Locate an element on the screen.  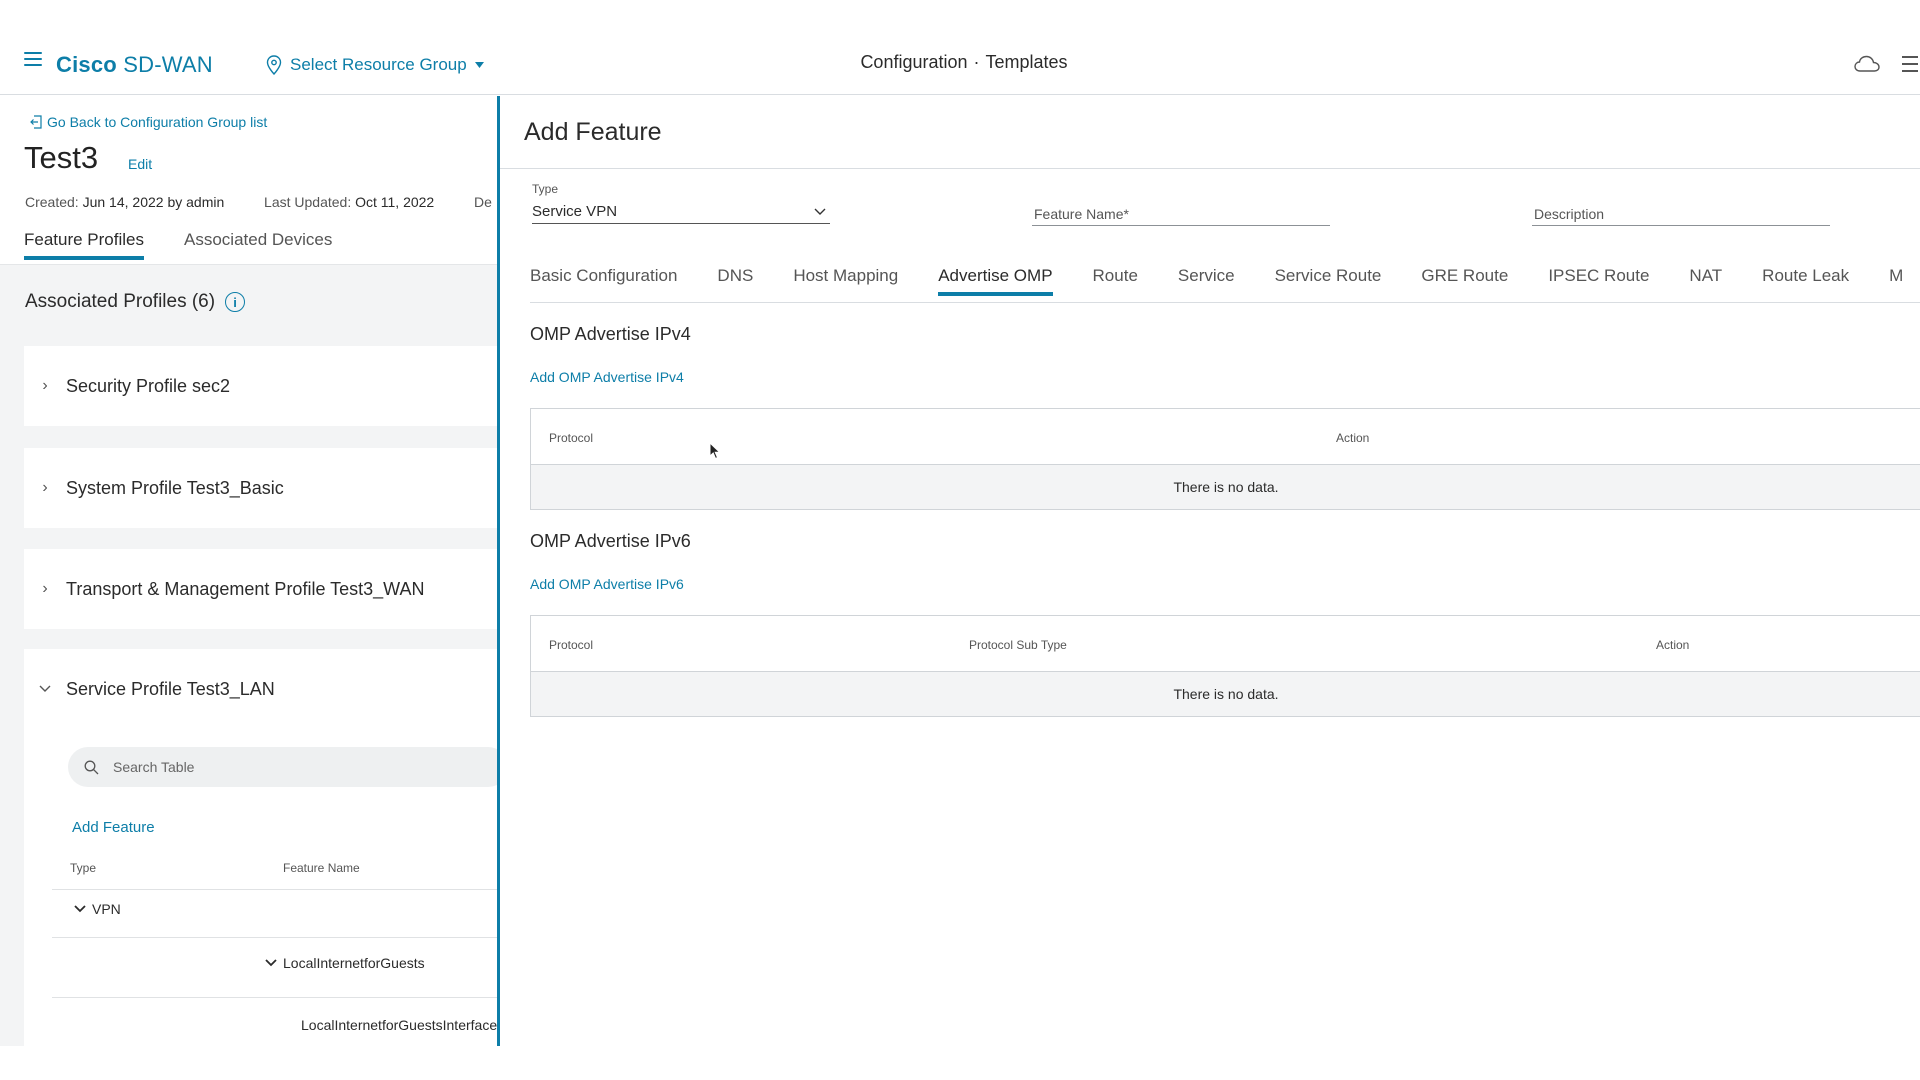
interface-label: LocalInternetforGuestsInterface is located at coordinates (399, 1025).